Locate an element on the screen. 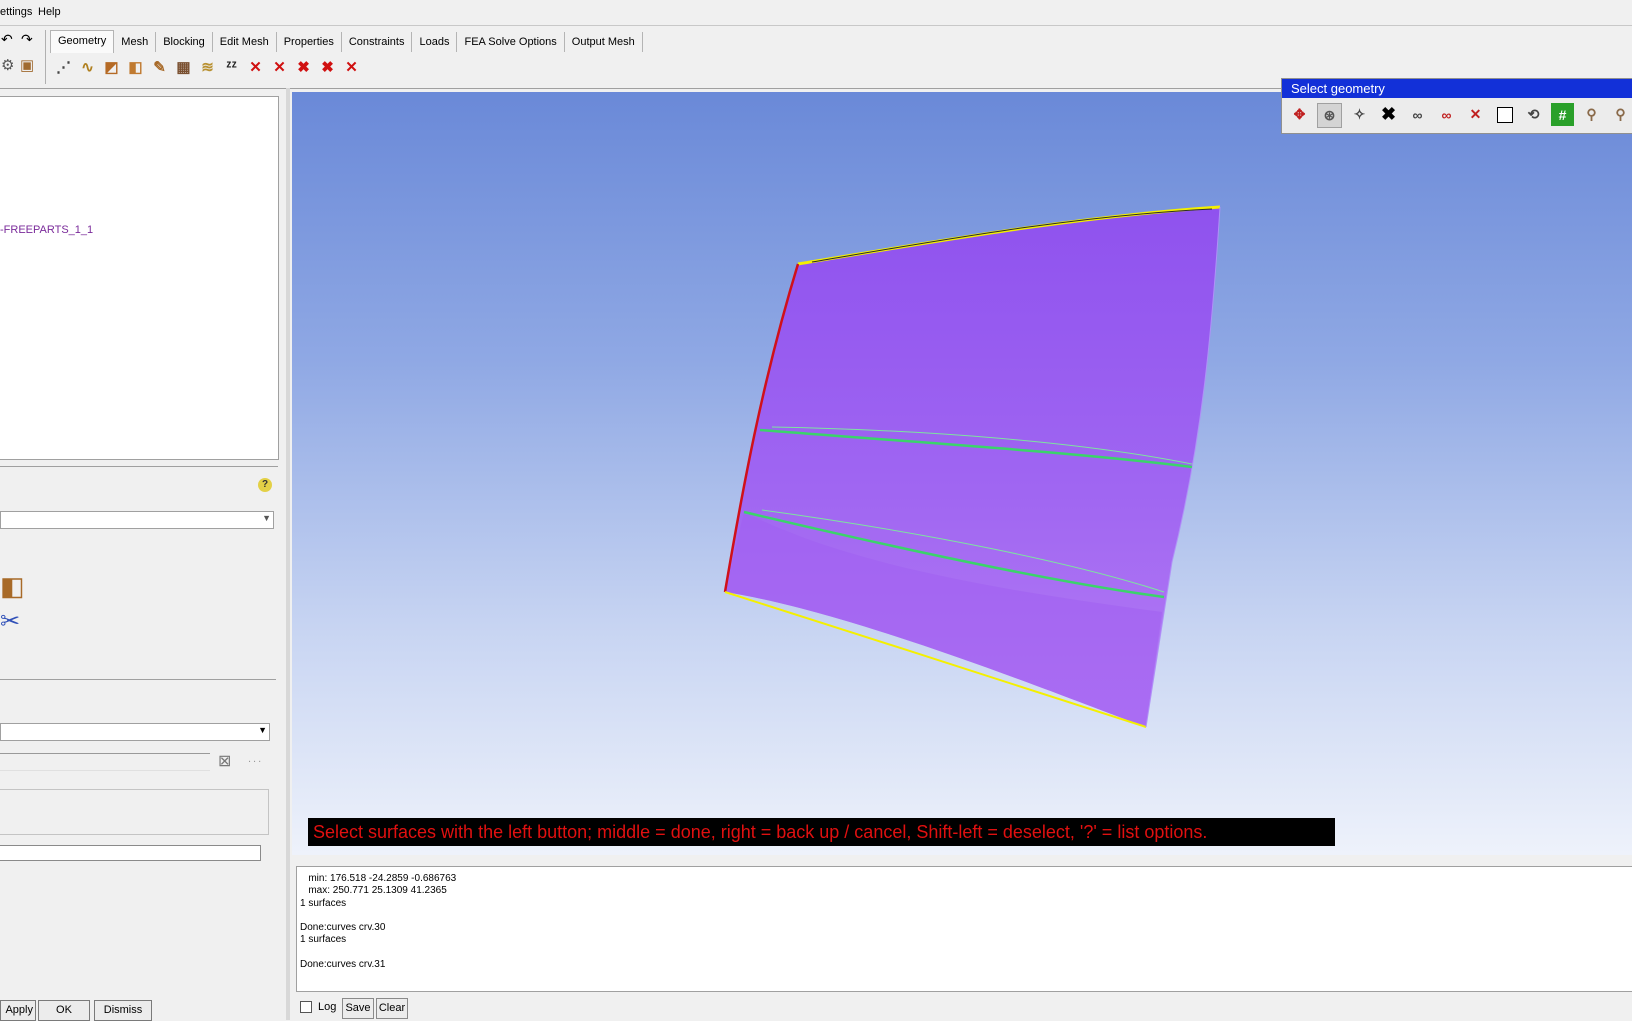 This screenshot has height=1021, width=1632. delete-any-icon: ✕ is located at coordinates (351, 66).